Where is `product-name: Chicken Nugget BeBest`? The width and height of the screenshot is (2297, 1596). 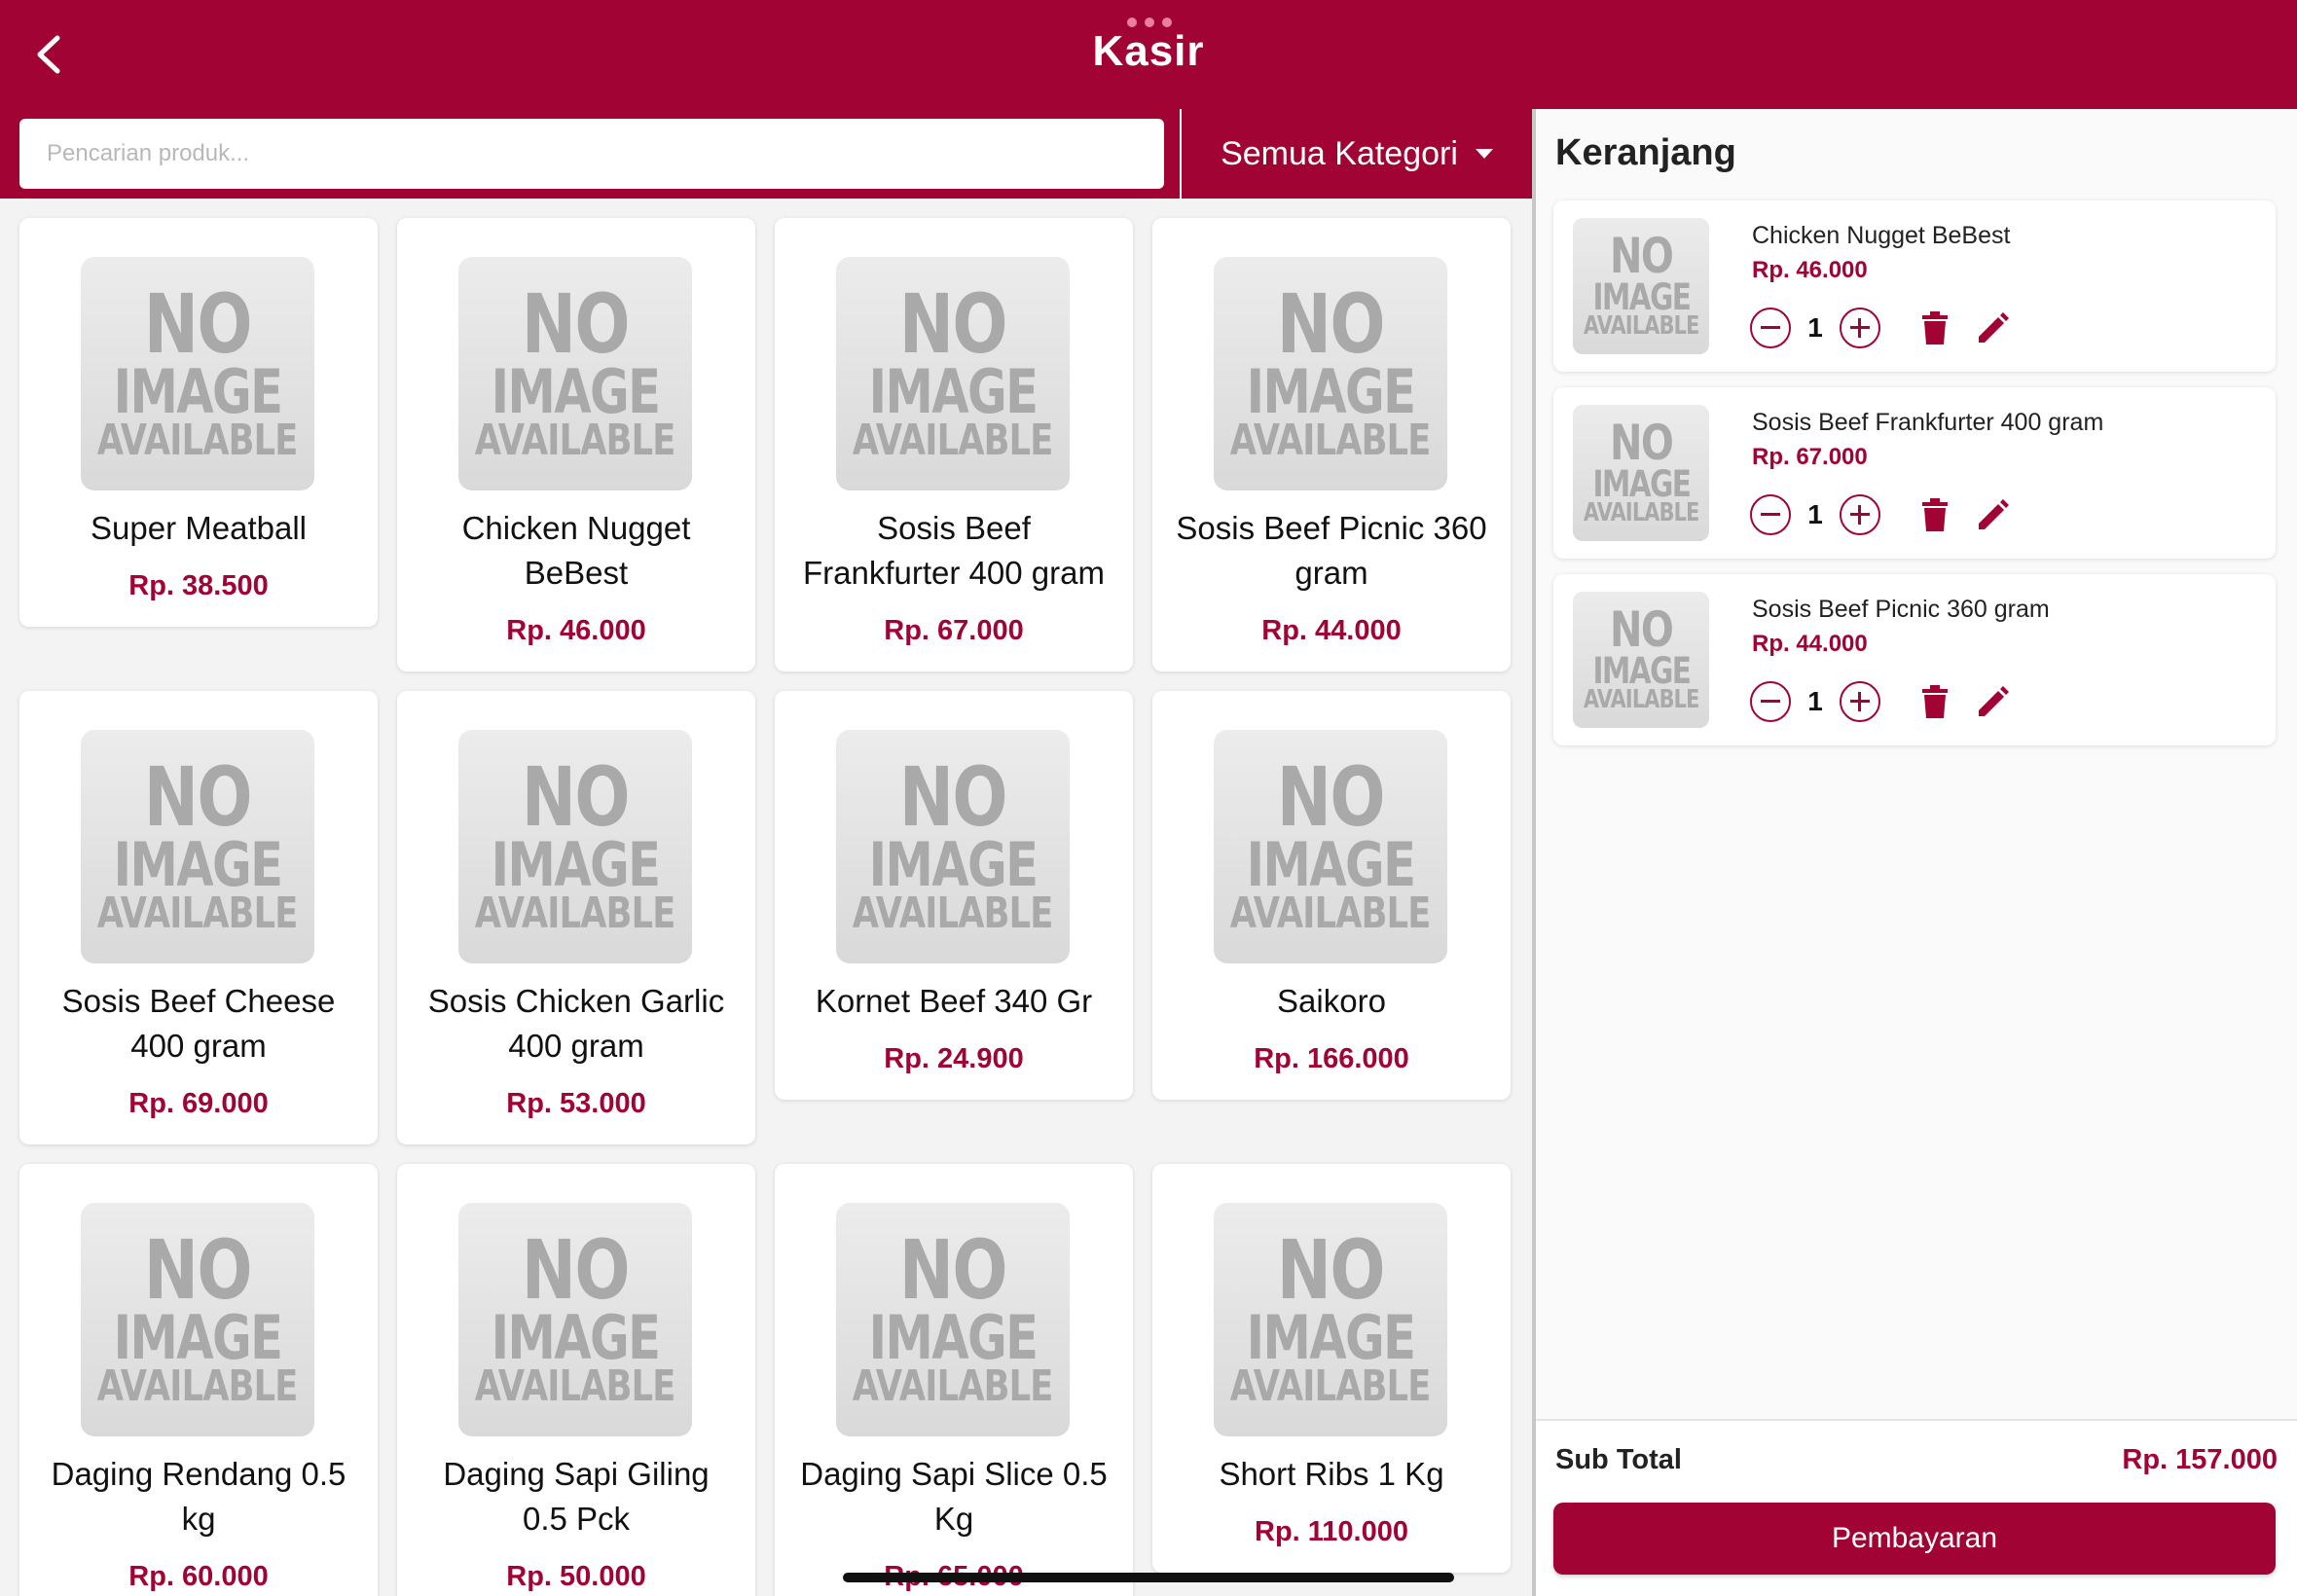
product-name: Chicken Nugget BeBest is located at coordinates (576, 550).